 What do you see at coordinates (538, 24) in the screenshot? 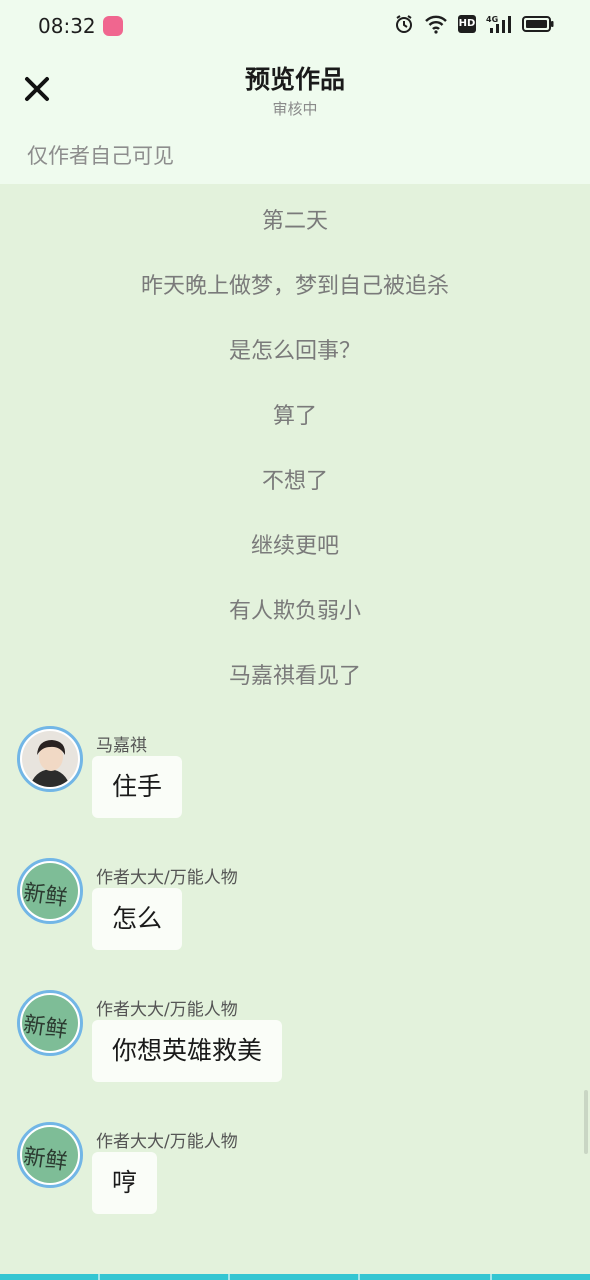
I see `battery-icon` at bounding box center [538, 24].